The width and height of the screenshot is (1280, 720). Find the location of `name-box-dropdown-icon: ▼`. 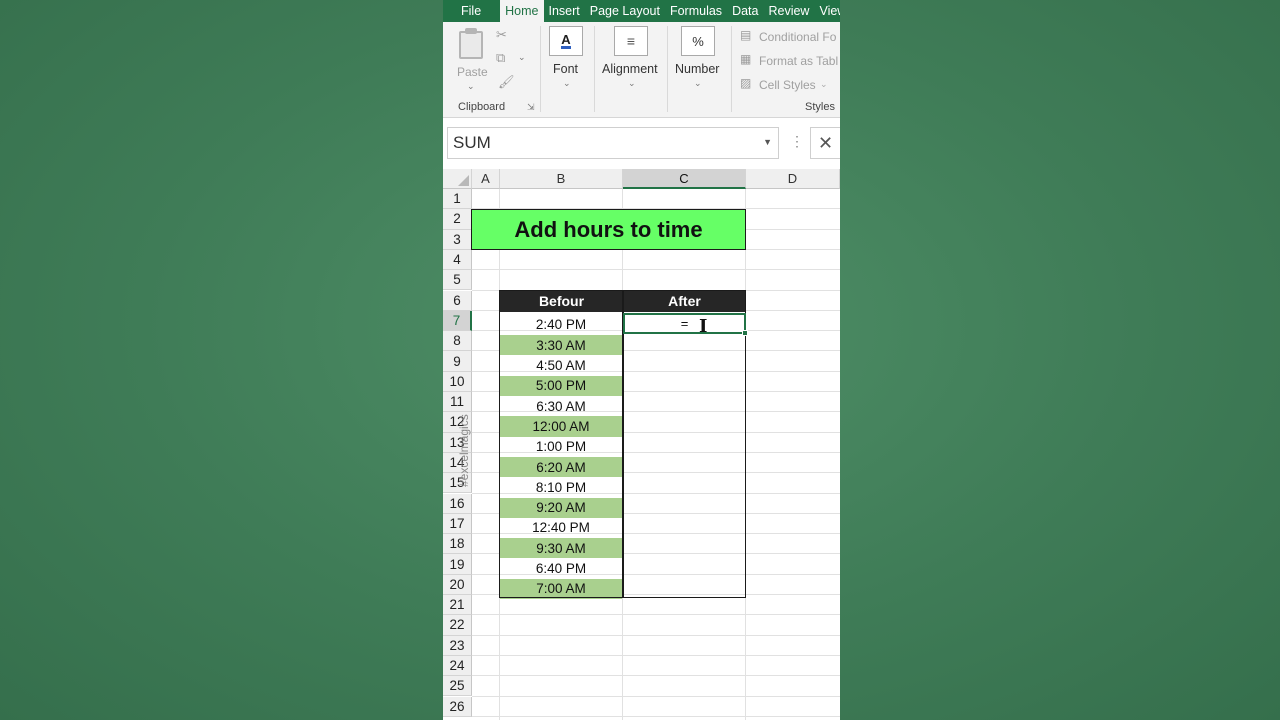

name-box-dropdown-icon: ▼ is located at coordinates (767, 142).